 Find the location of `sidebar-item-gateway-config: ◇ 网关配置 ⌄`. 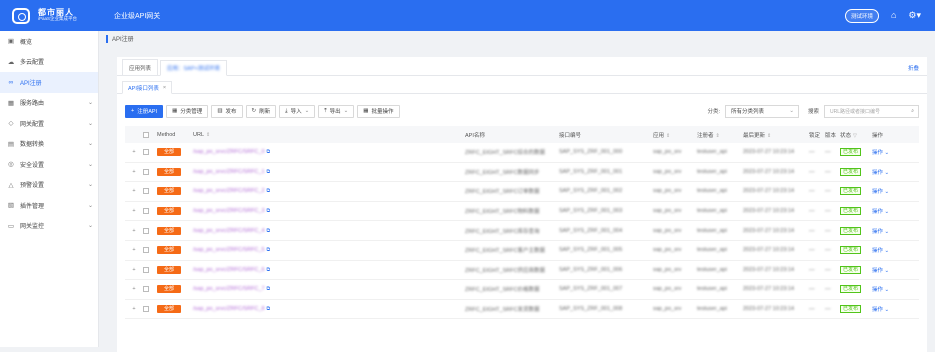

sidebar-item-gateway-config: ◇ 网关配置 ⌄ is located at coordinates (49, 123).